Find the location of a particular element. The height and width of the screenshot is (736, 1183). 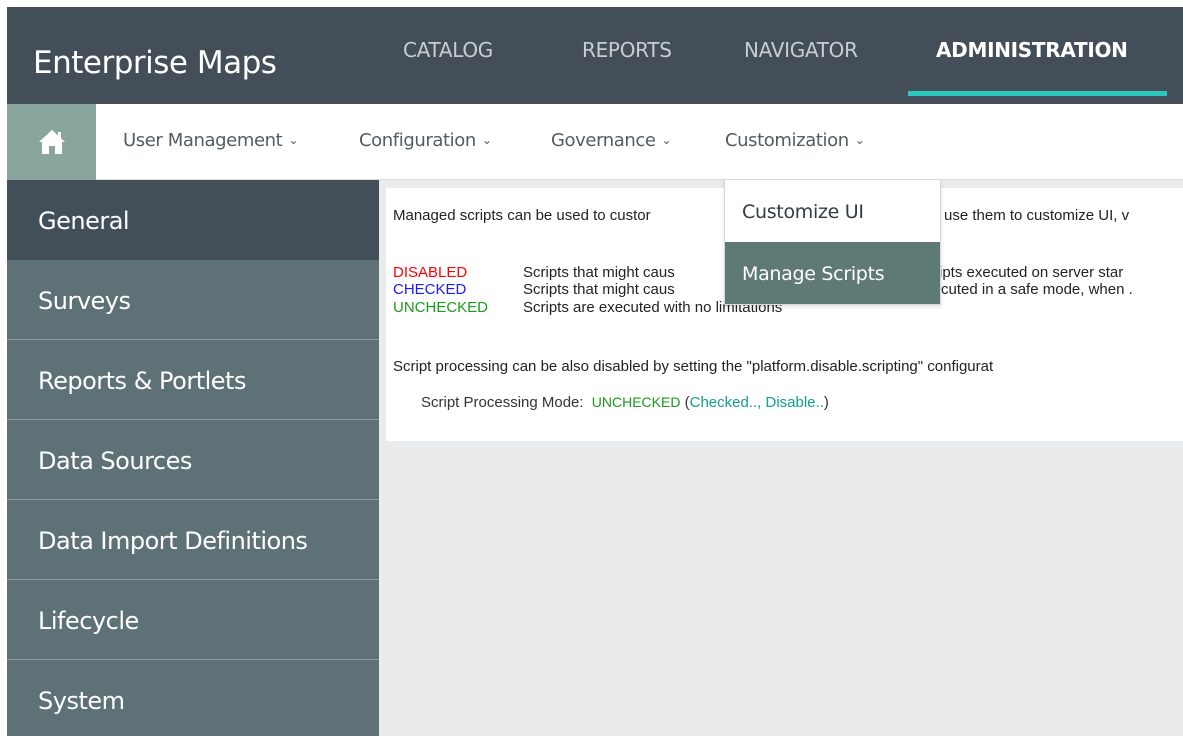

sidebar-item-data-sources: Data Sources is located at coordinates (193, 460).